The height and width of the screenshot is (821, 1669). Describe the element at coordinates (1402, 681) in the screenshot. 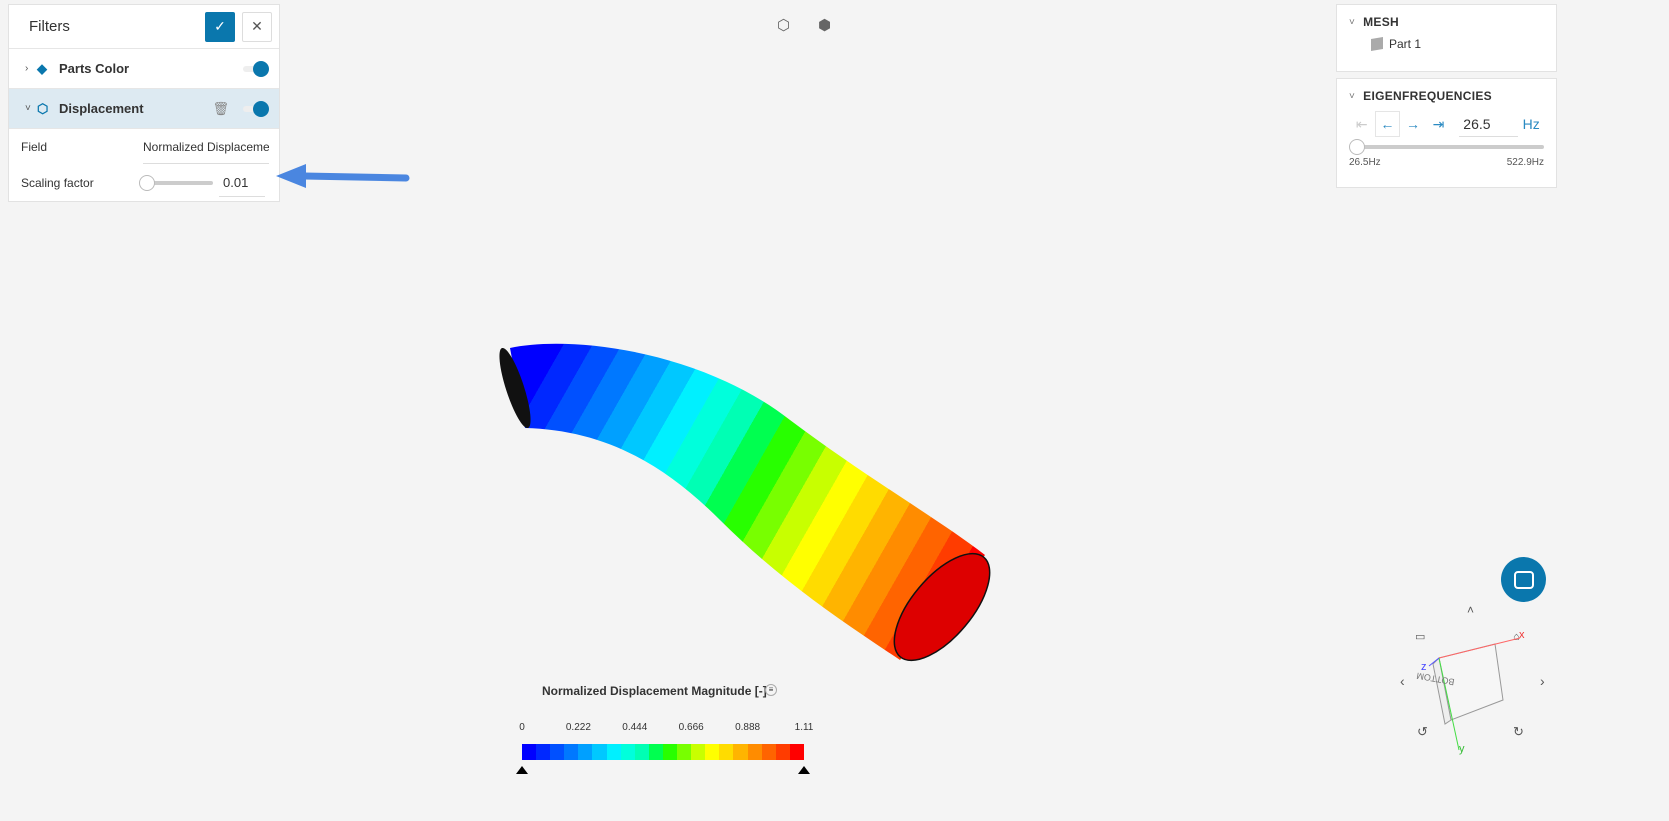

I see `rotate-left-icon: ‹` at that location.